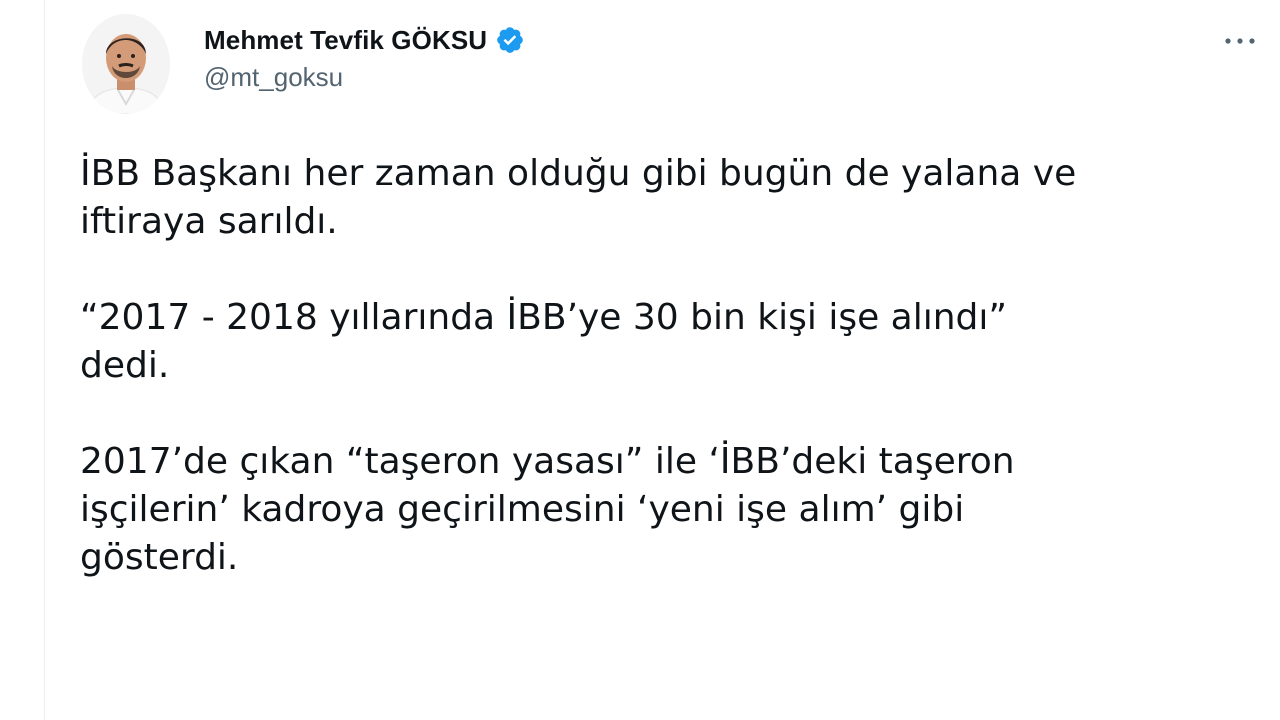 Image resolution: width=1280 pixels, height=720 pixels. I want to click on more-options-icon, so click(1240, 41).